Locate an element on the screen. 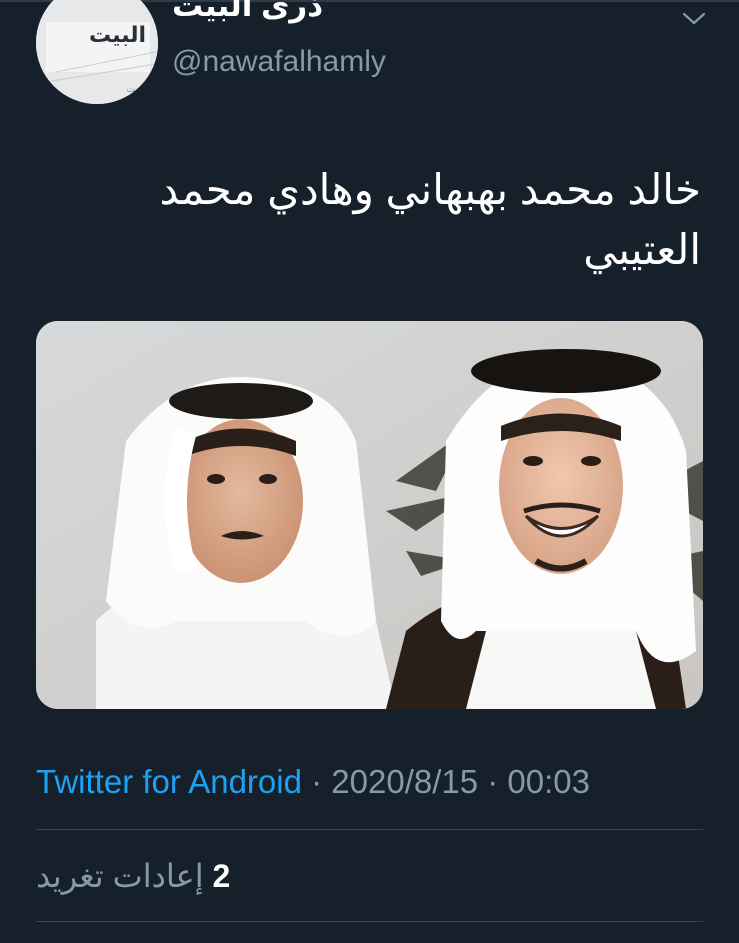  tweet-date: 2020/8/15 is located at coordinates (405, 781).